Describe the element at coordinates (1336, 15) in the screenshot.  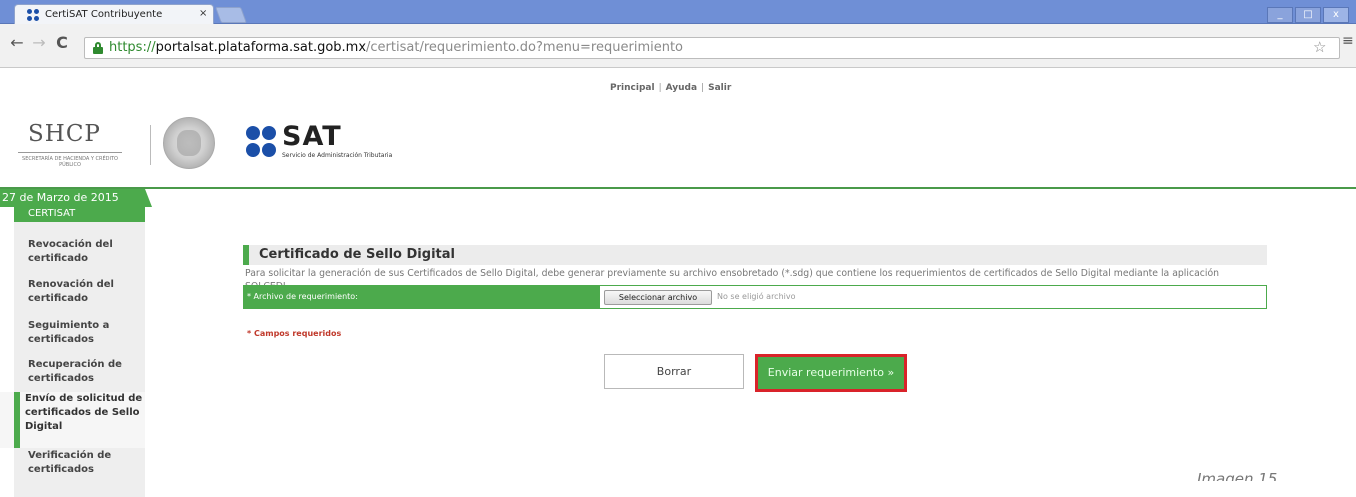
I see `close-window-button: x` at that location.